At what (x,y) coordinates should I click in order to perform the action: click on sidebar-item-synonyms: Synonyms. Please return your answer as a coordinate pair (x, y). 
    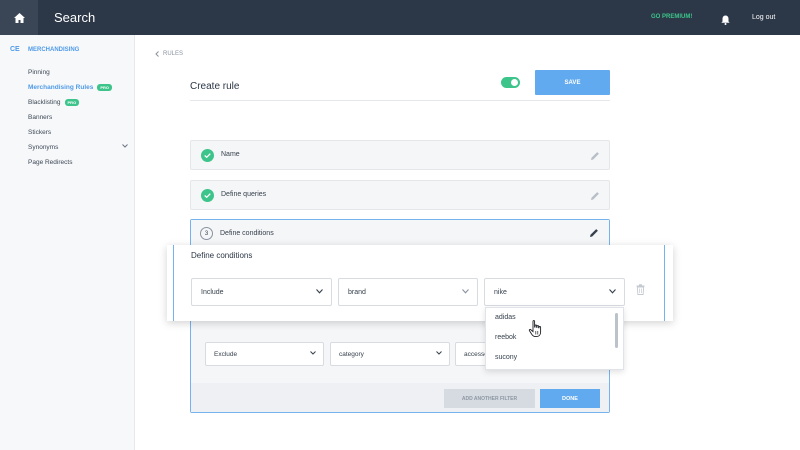
    Looking at the image, I should click on (43, 147).